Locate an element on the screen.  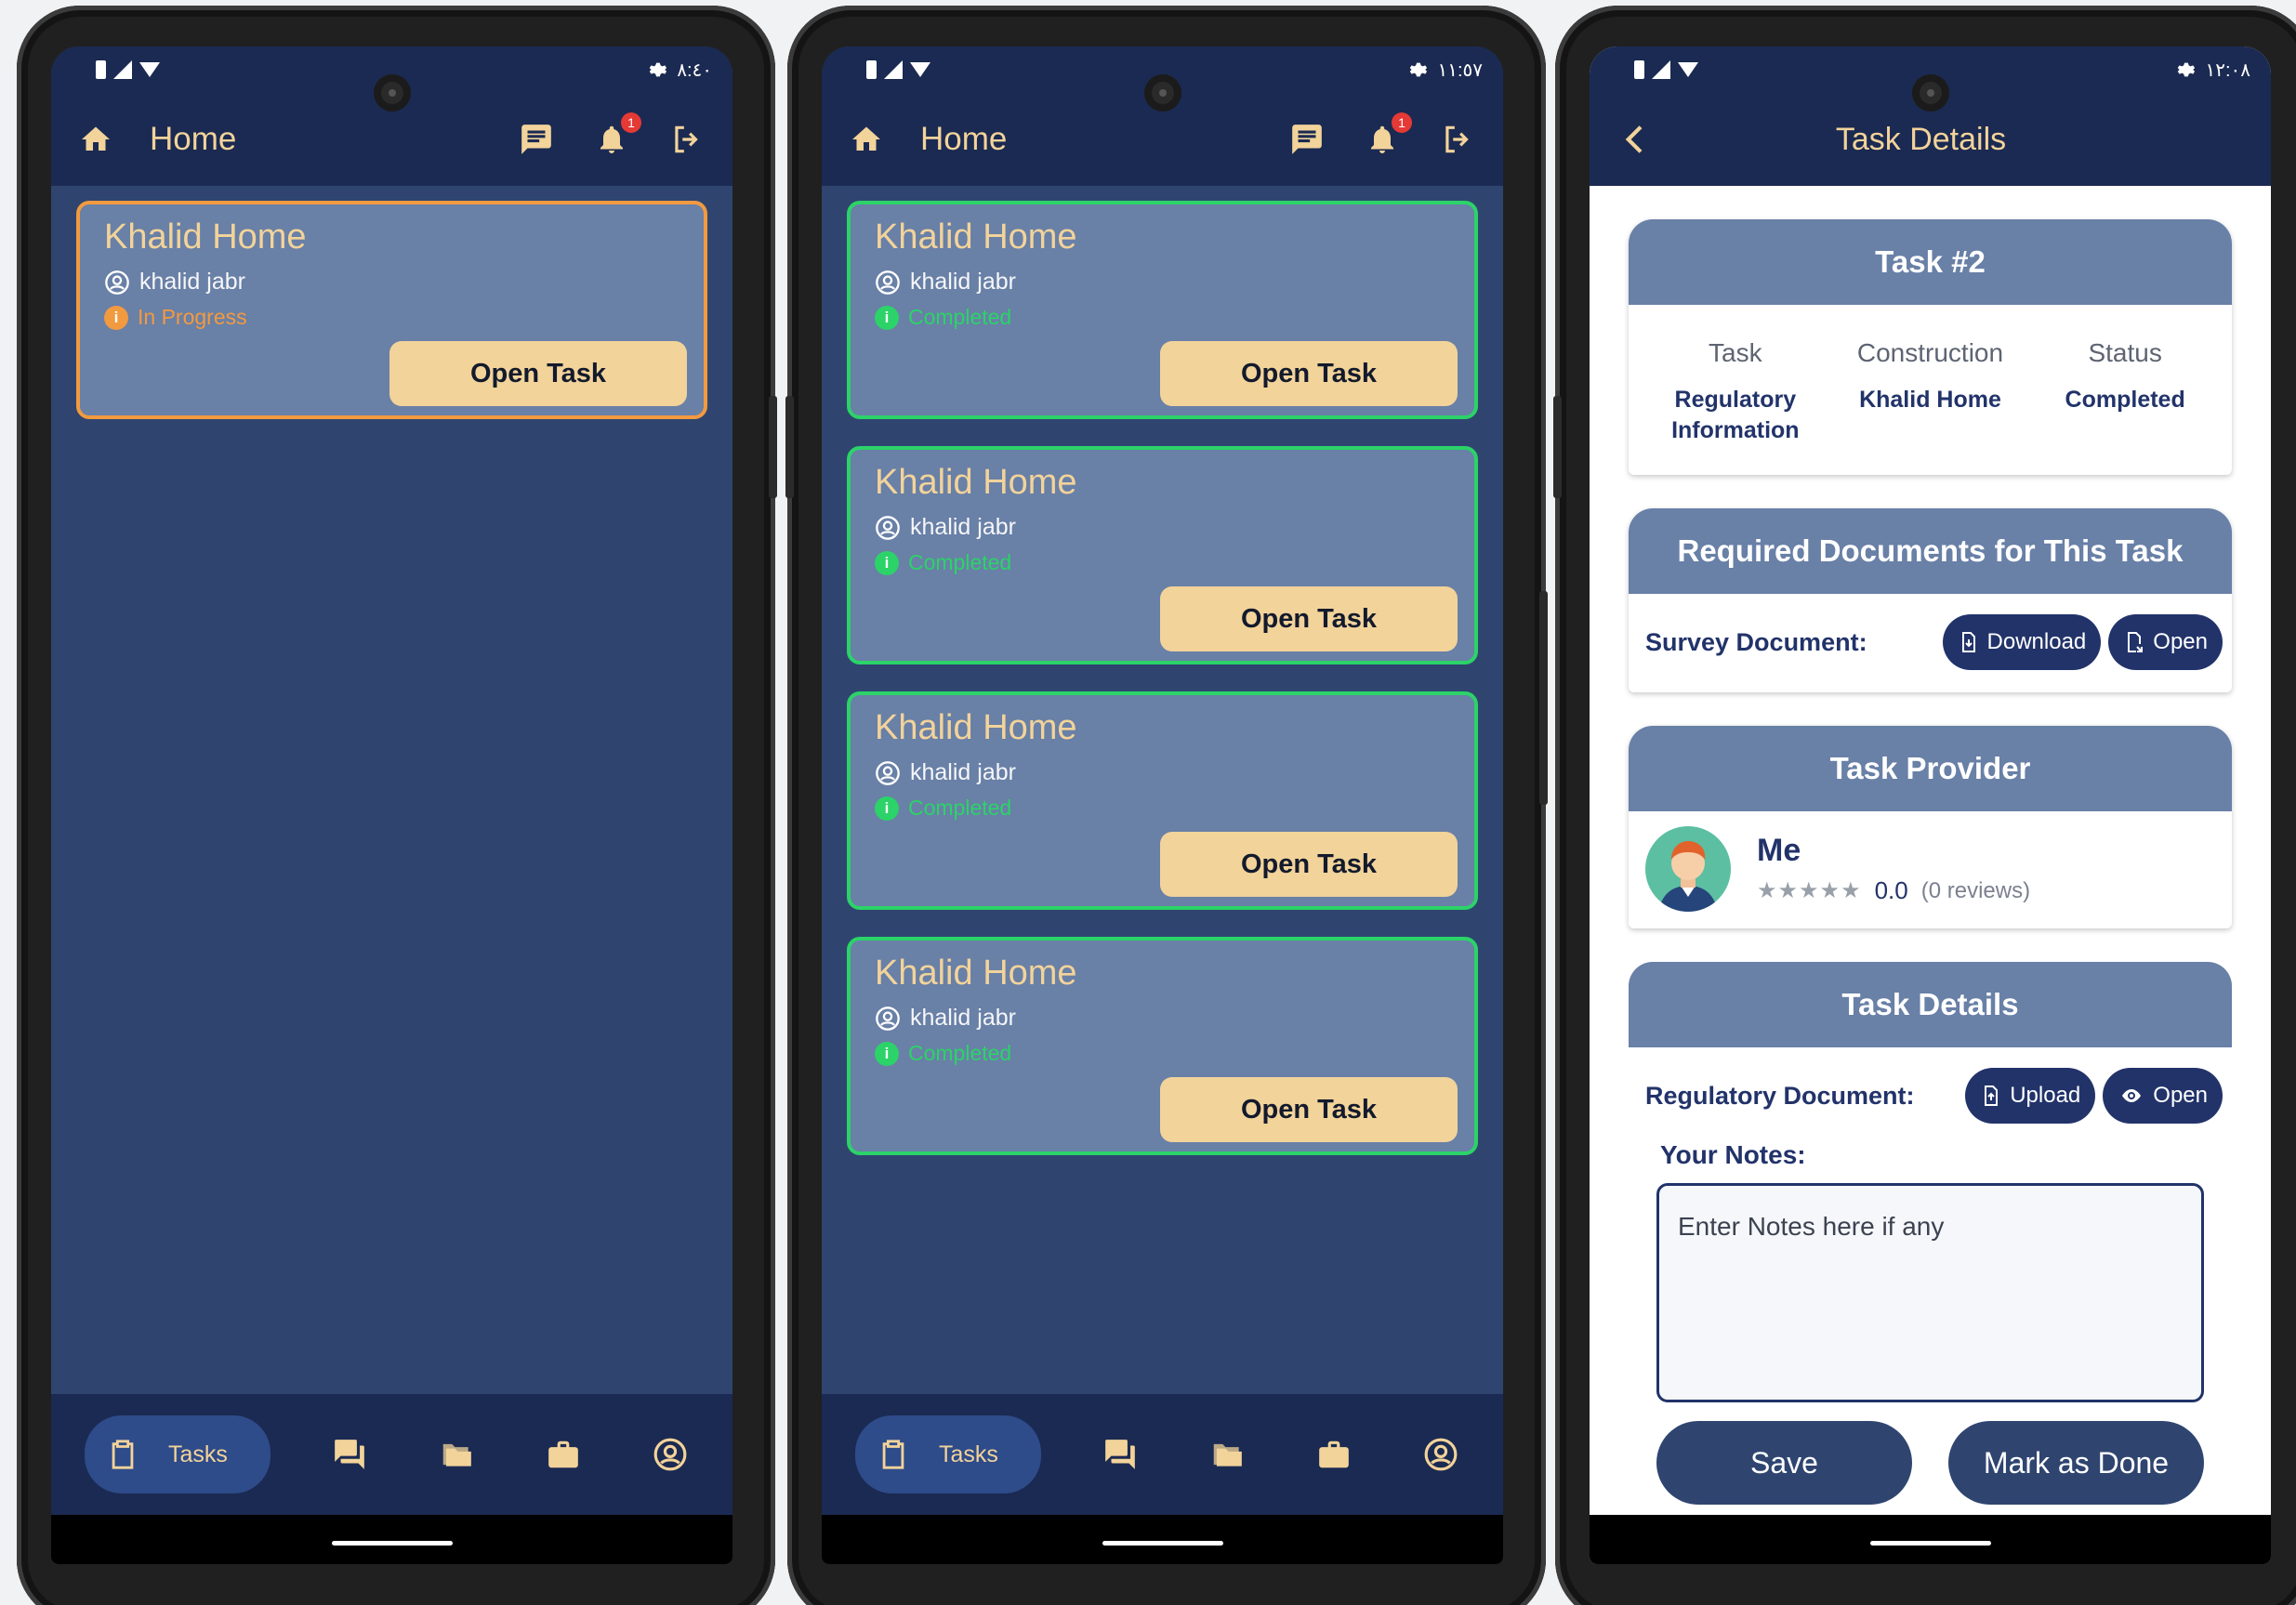
upload-button: Upload is located at coordinates (2031, 1096).